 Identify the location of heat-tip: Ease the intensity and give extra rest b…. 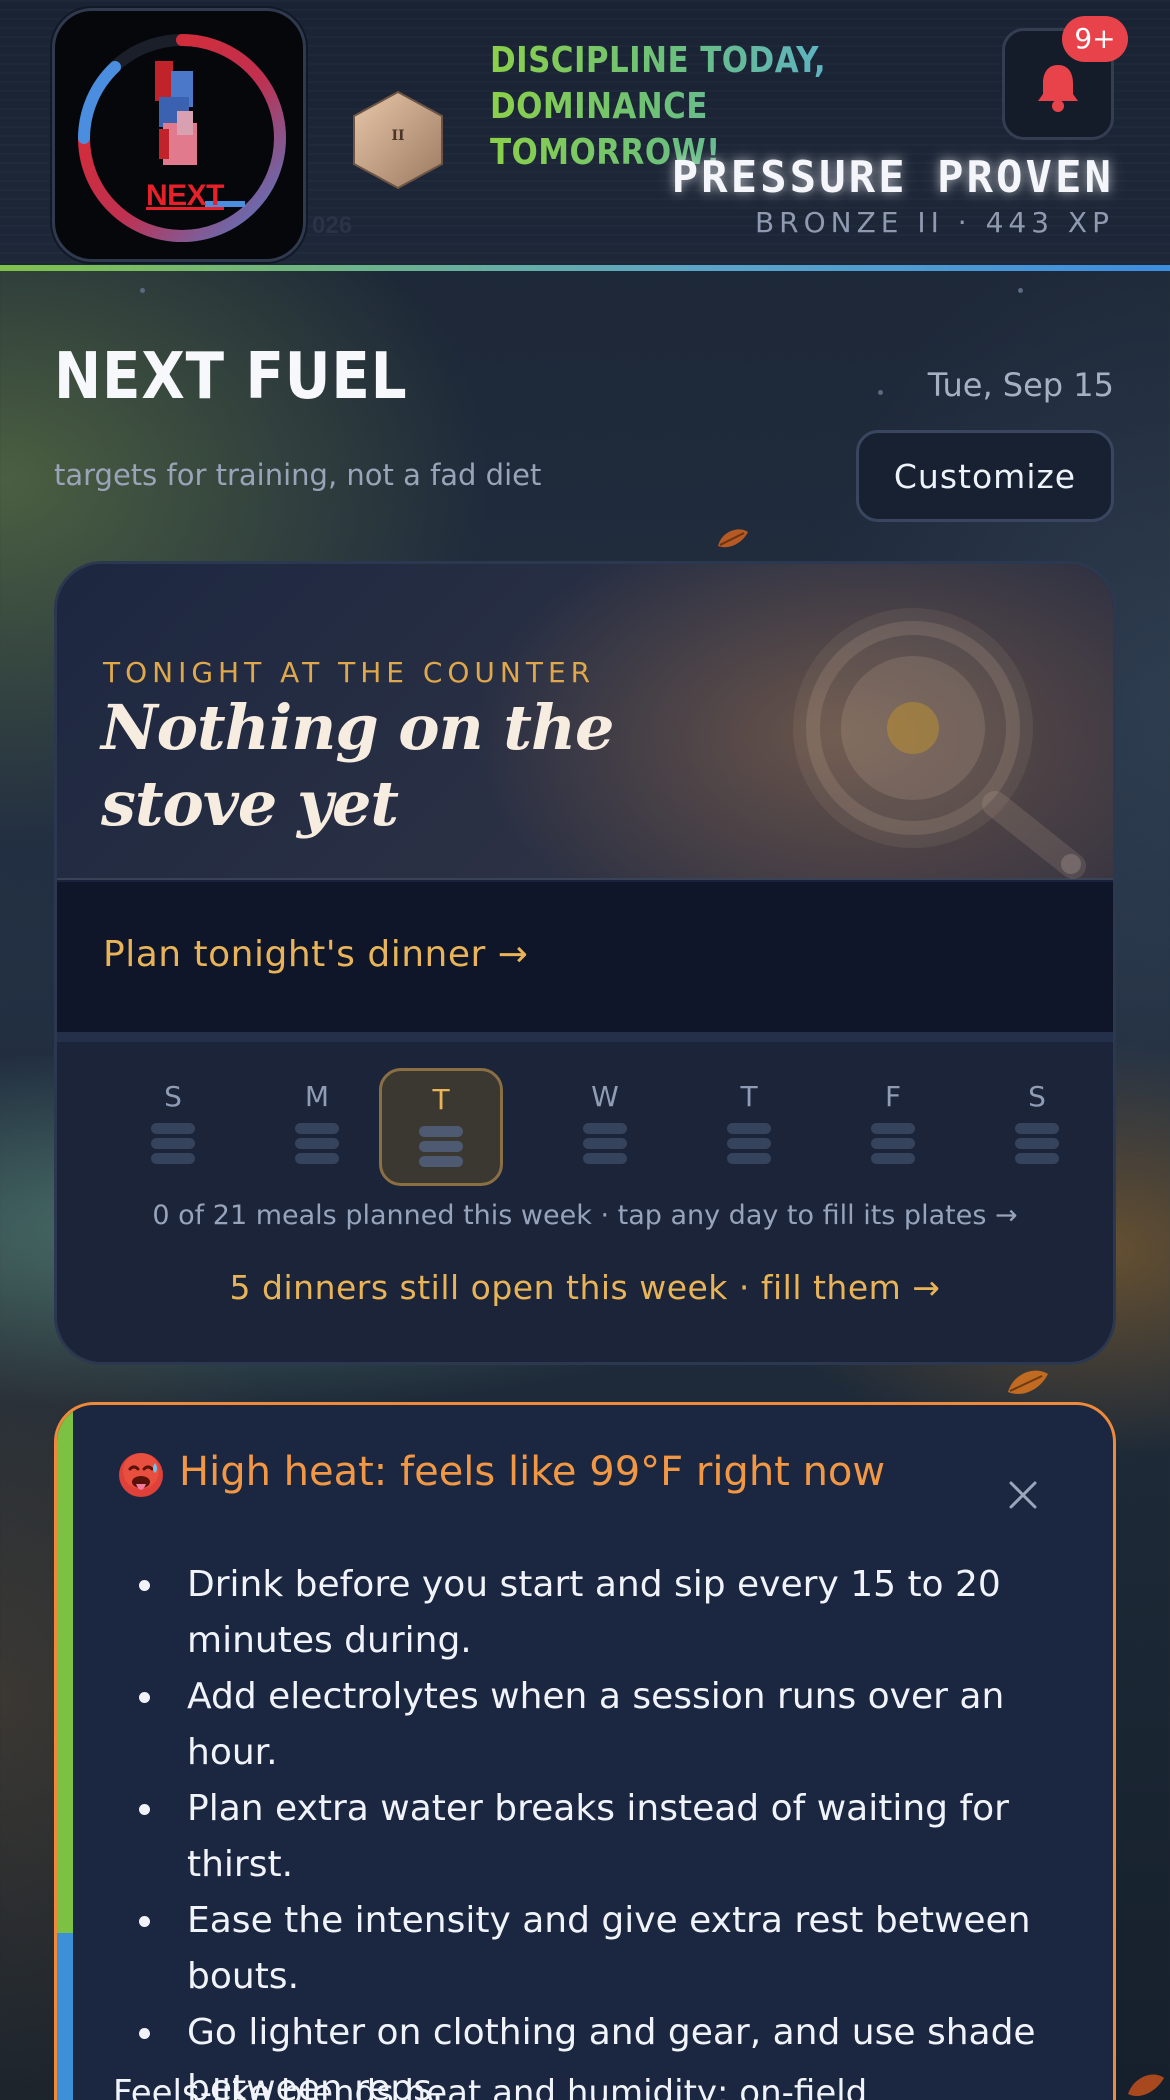
(632, 1949).